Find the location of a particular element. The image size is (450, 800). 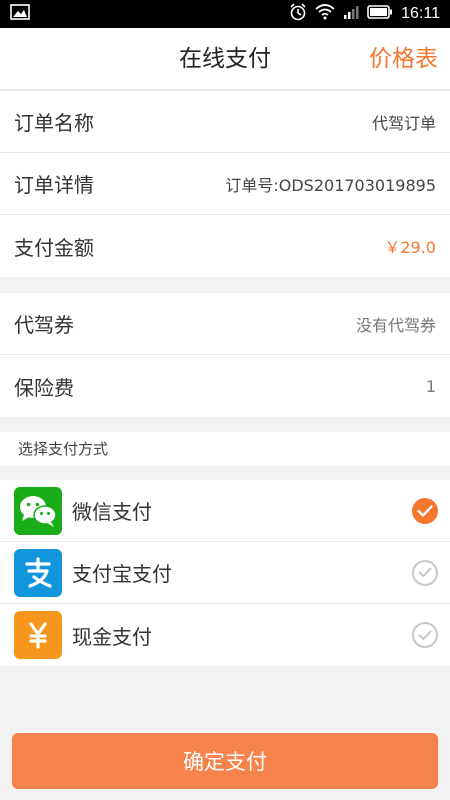

alipay-icon is located at coordinates (38, 572).